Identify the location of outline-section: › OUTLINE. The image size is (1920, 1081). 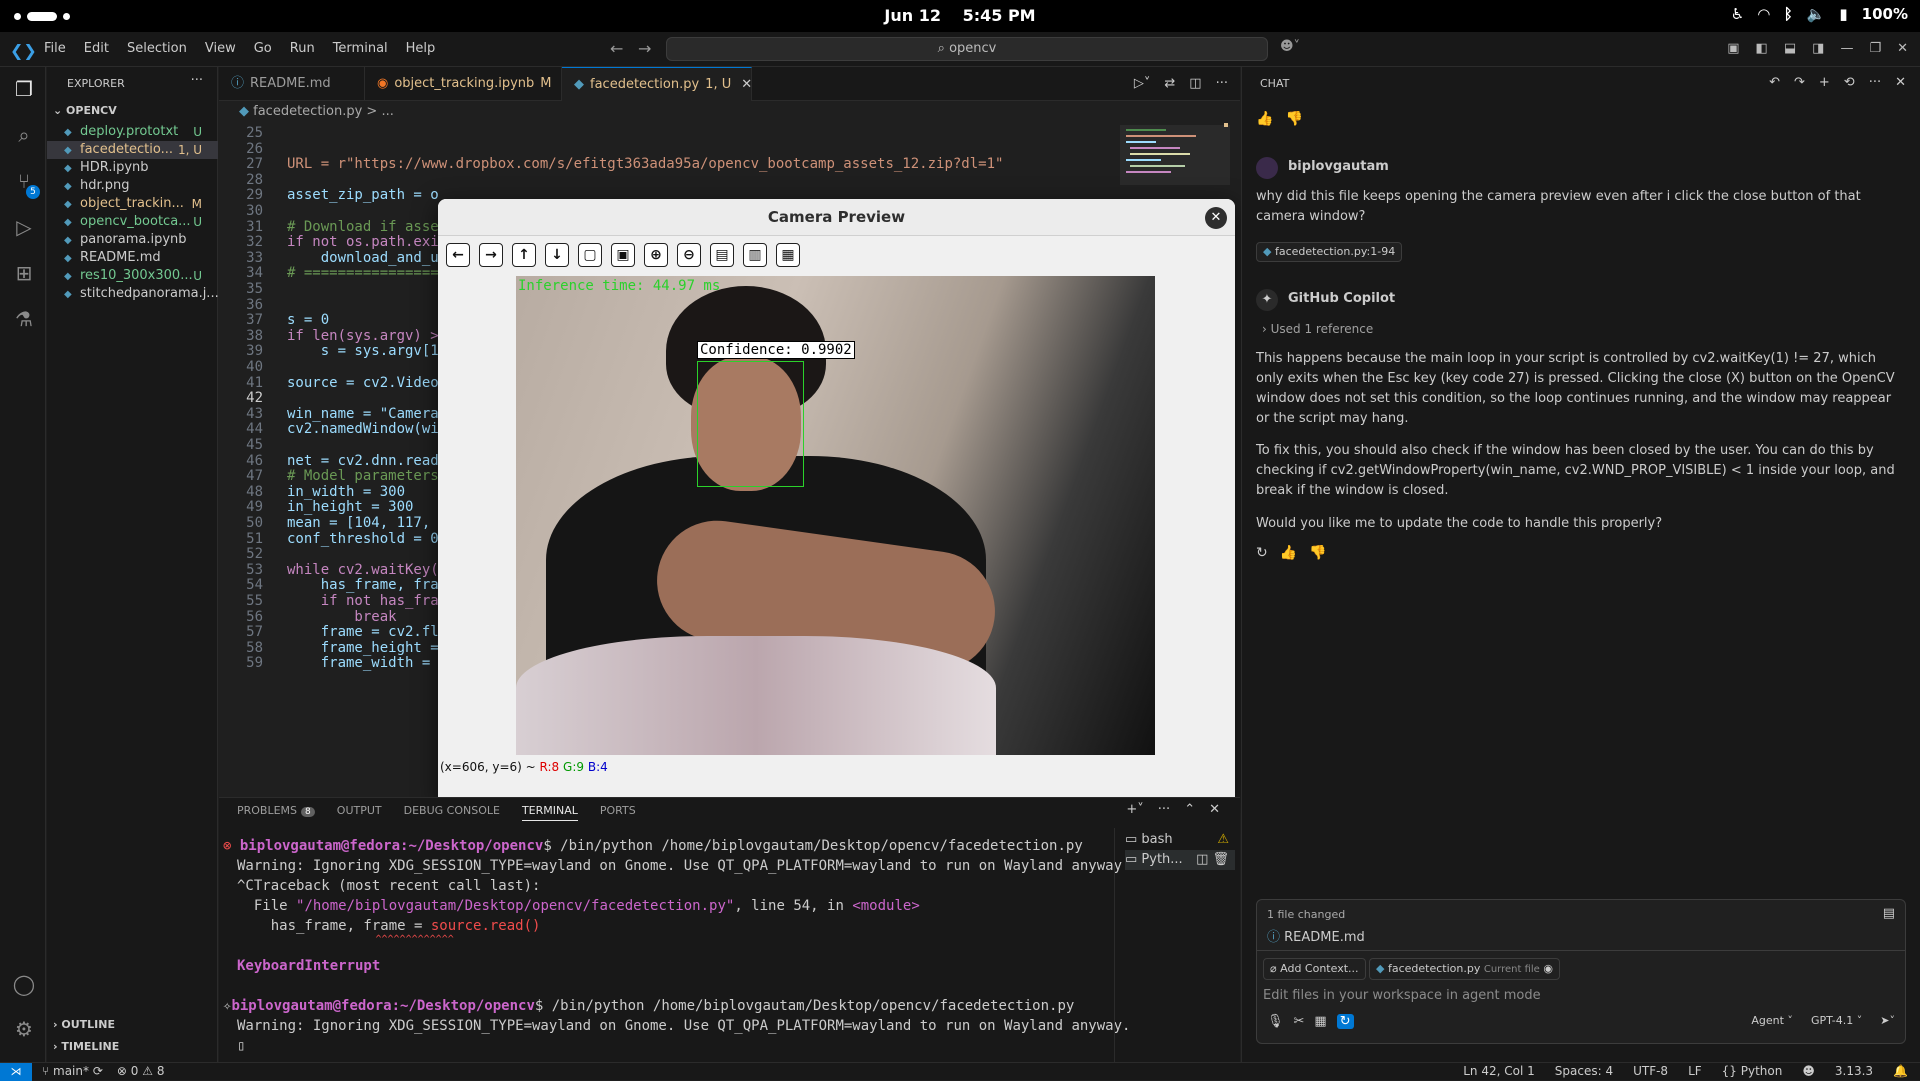
(84, 1024).